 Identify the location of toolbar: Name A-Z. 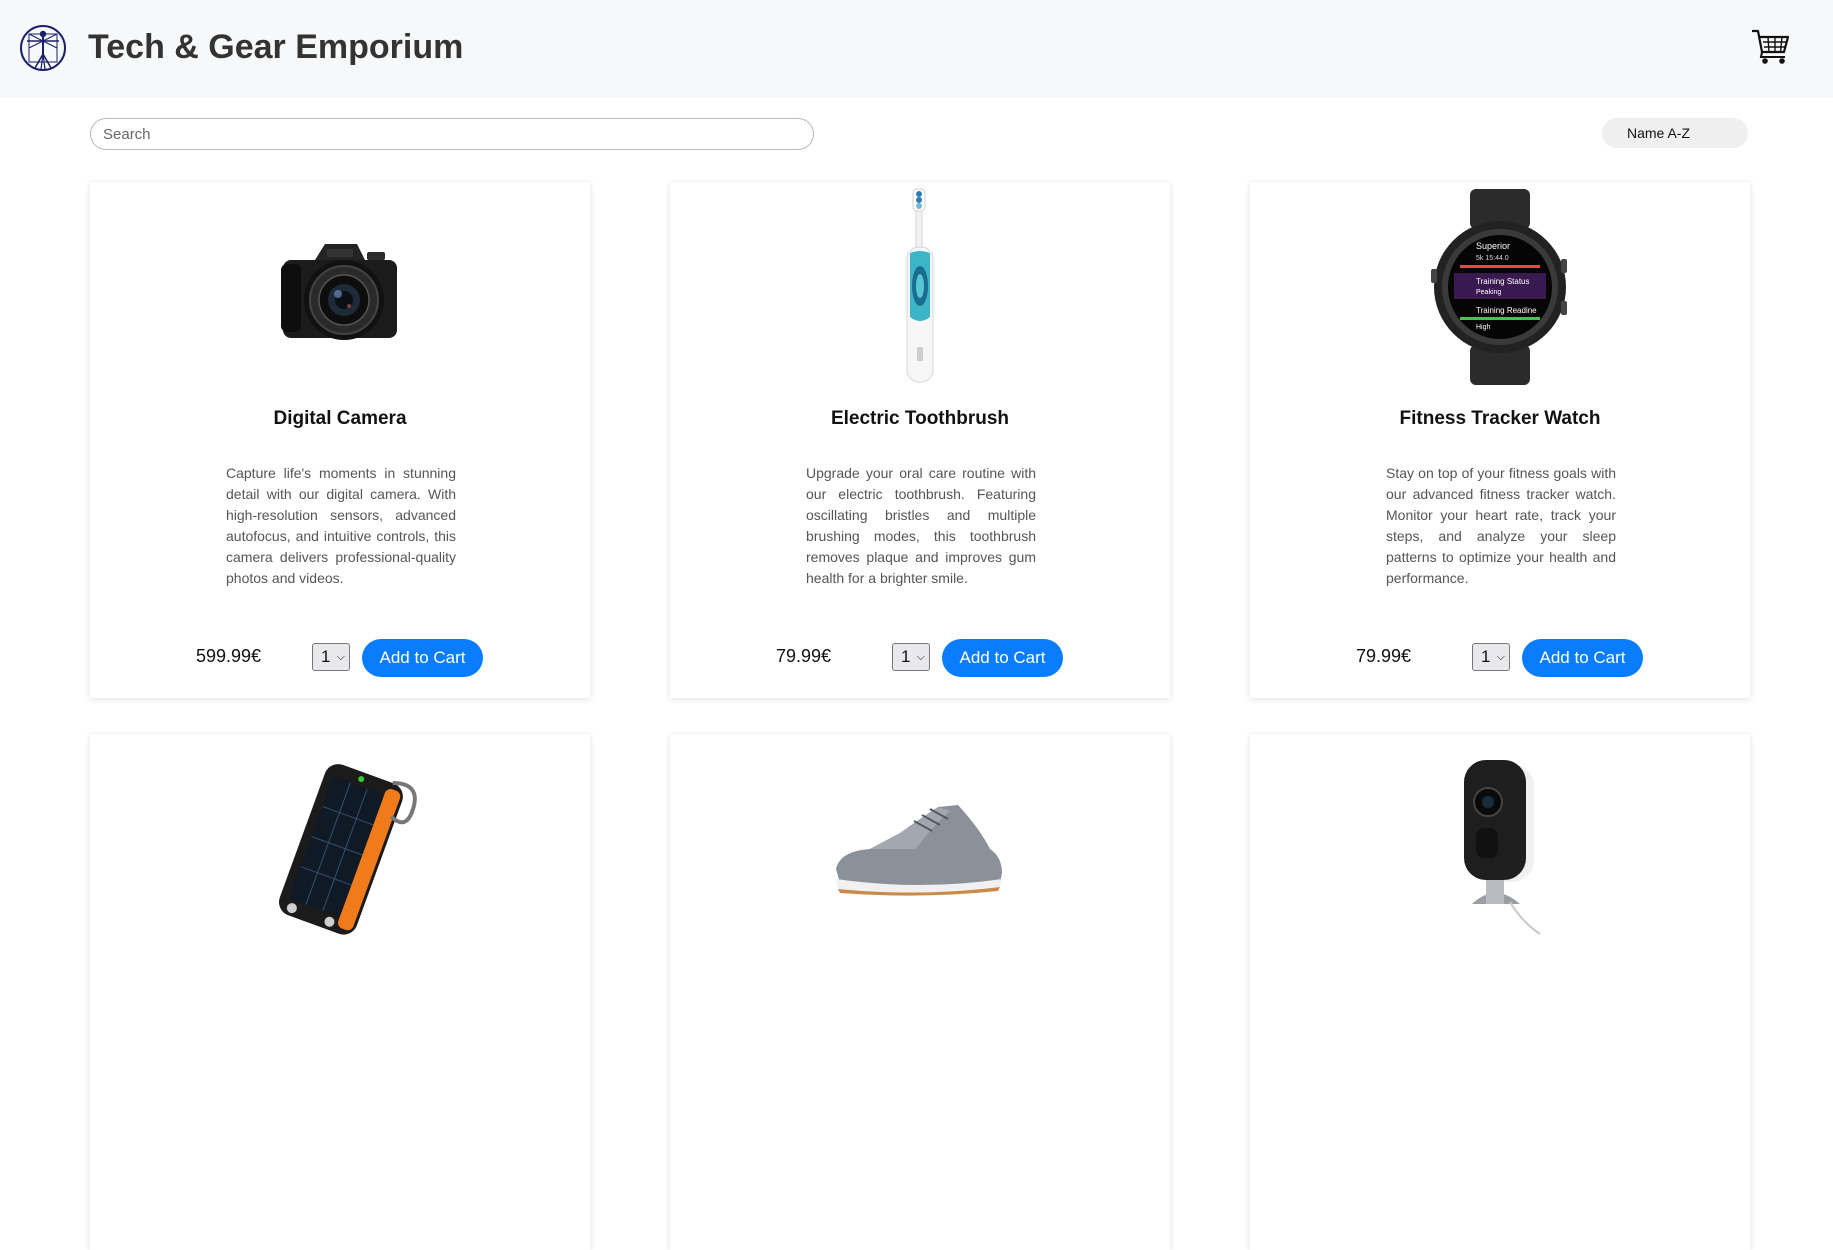
(916, 140).